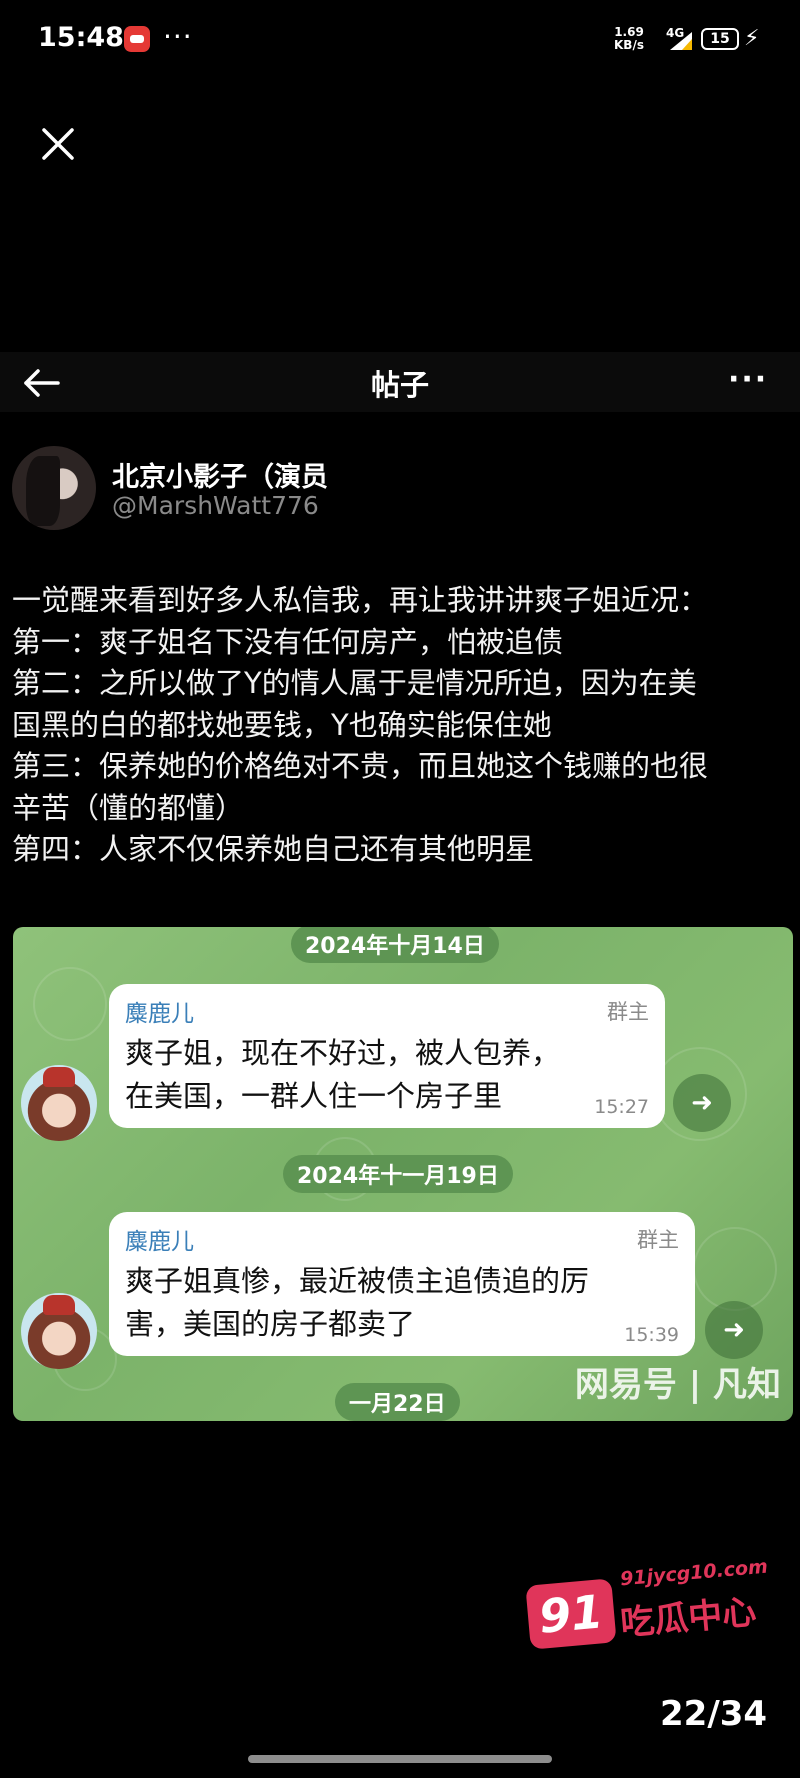 Image resolution: width=800 pixels, height=1778 pixels. What do you see at coordinates (398, 1174) in the screenshot?
I see `chat-date-pill: 2024年十一月19日` at bounding box center [398, 1174].